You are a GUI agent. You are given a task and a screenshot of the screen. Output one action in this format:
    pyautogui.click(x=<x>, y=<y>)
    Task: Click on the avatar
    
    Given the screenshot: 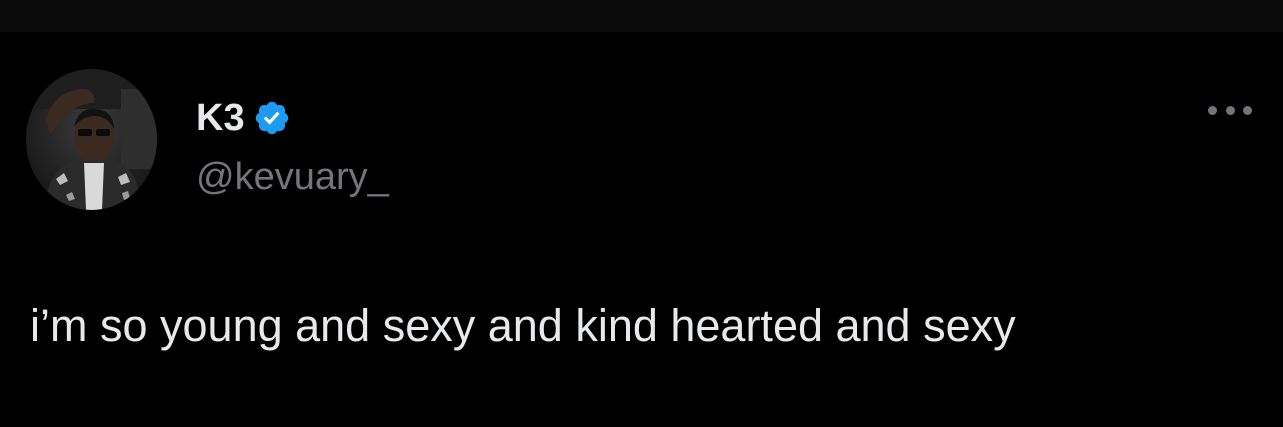 What is the action you would take?
    pyautogui.click(x=91, y=139)
    